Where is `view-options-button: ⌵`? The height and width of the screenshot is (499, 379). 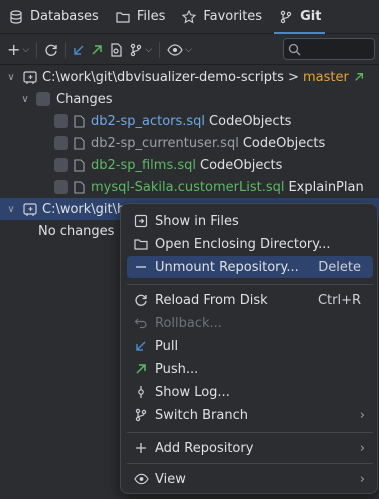
view-options-button: ⌵ is located at coordinates (179, 50).